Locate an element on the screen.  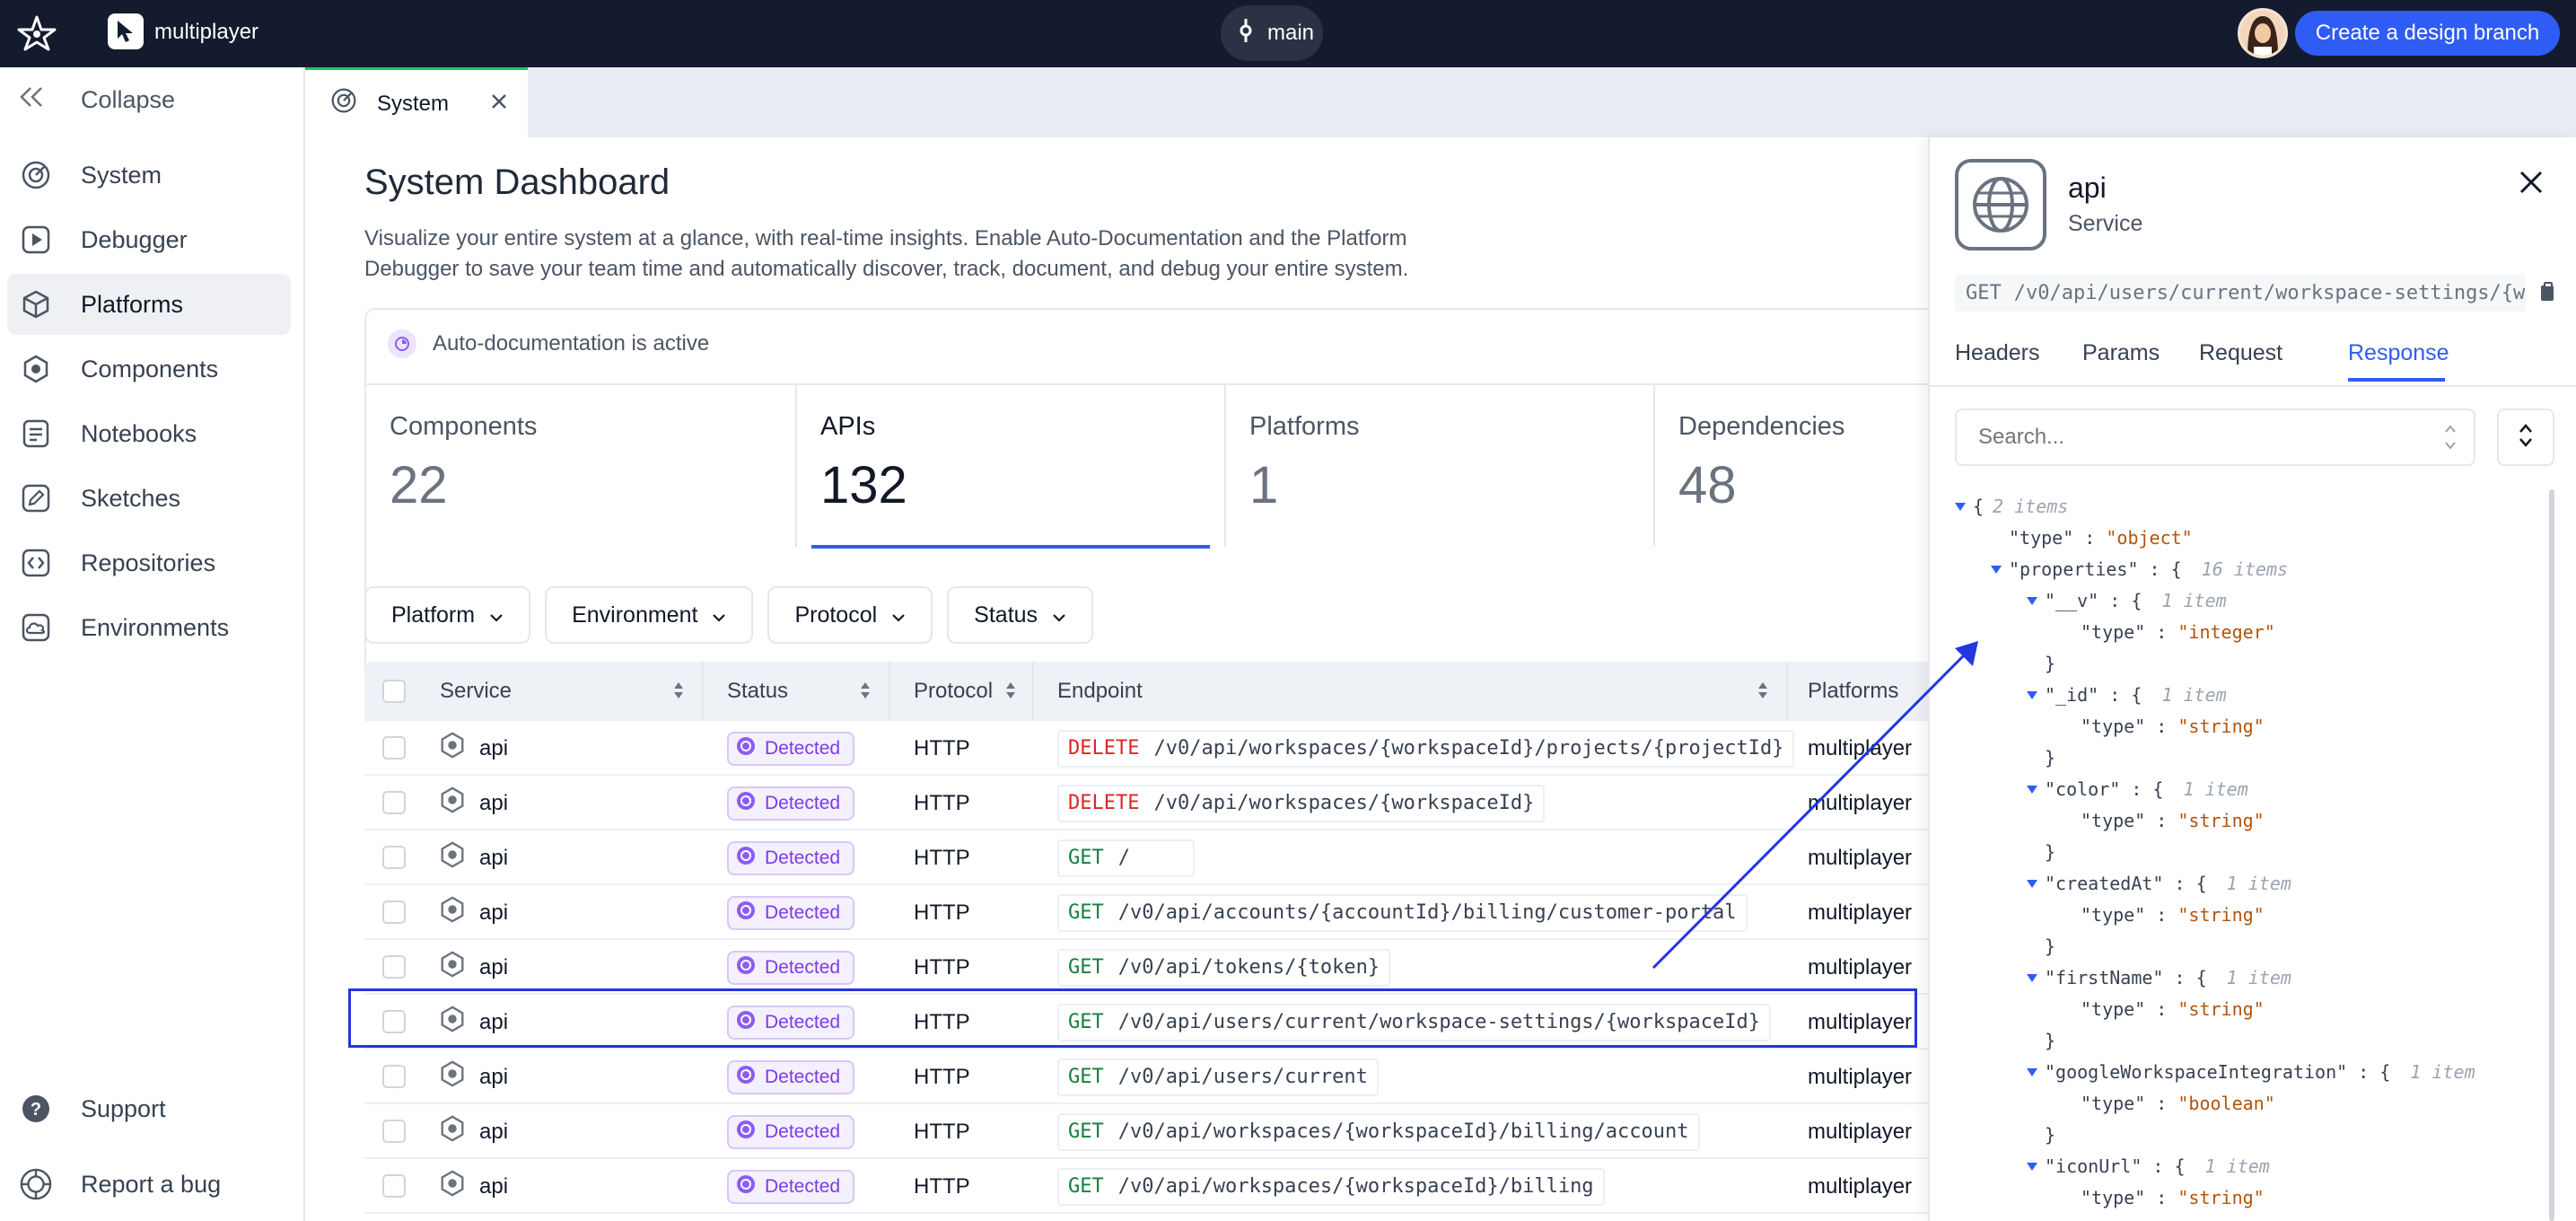
json-line: "googleWorkspaceIntegration" : { 1 item is located at coordinates (2251, 1071).